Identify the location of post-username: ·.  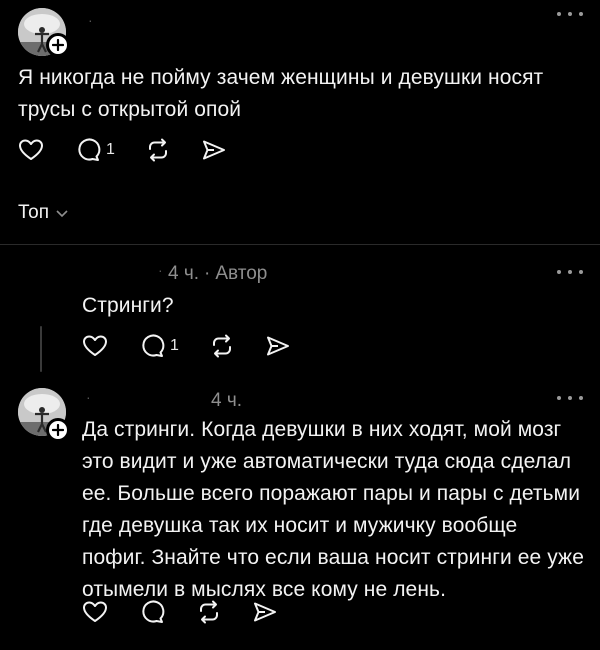
(90, 20).